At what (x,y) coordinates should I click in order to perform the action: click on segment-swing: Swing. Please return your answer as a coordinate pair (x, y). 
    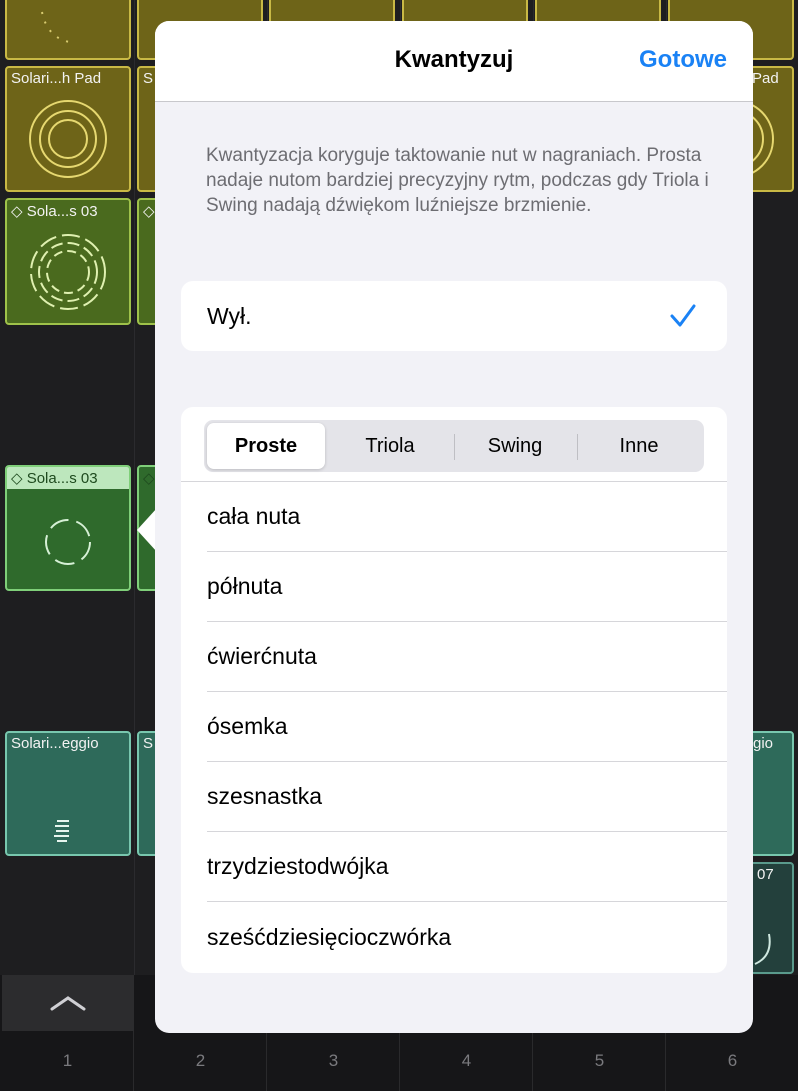
    Looking at the image, I should click on (515, 446).